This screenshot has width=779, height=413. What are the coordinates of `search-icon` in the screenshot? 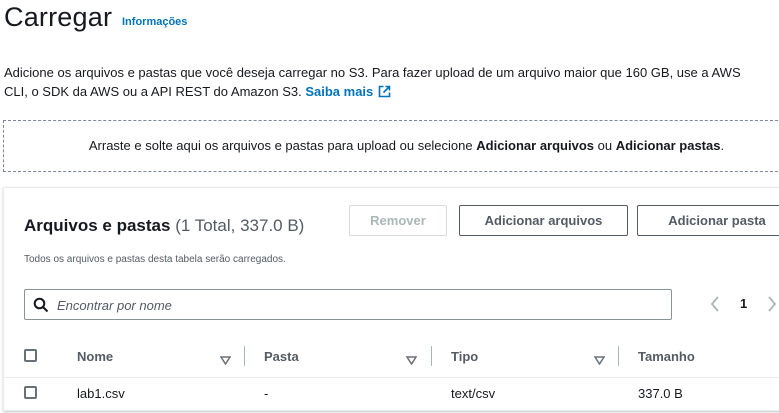 It's located at (41, 307).